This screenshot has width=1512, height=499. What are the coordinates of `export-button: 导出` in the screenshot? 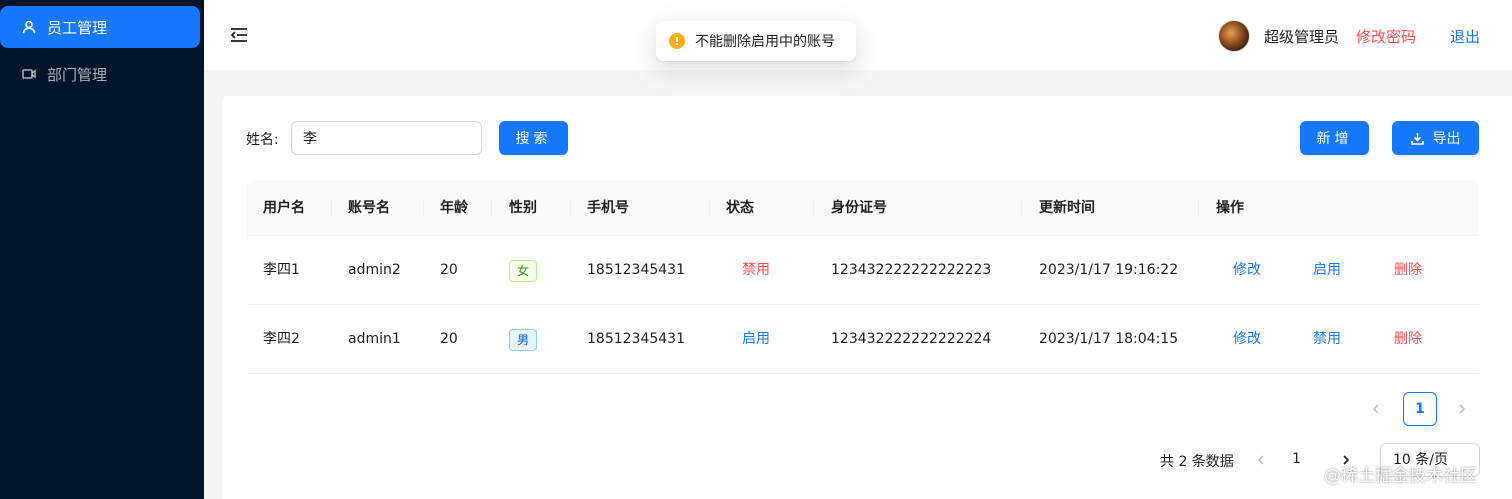 It's located at (1435, 138).